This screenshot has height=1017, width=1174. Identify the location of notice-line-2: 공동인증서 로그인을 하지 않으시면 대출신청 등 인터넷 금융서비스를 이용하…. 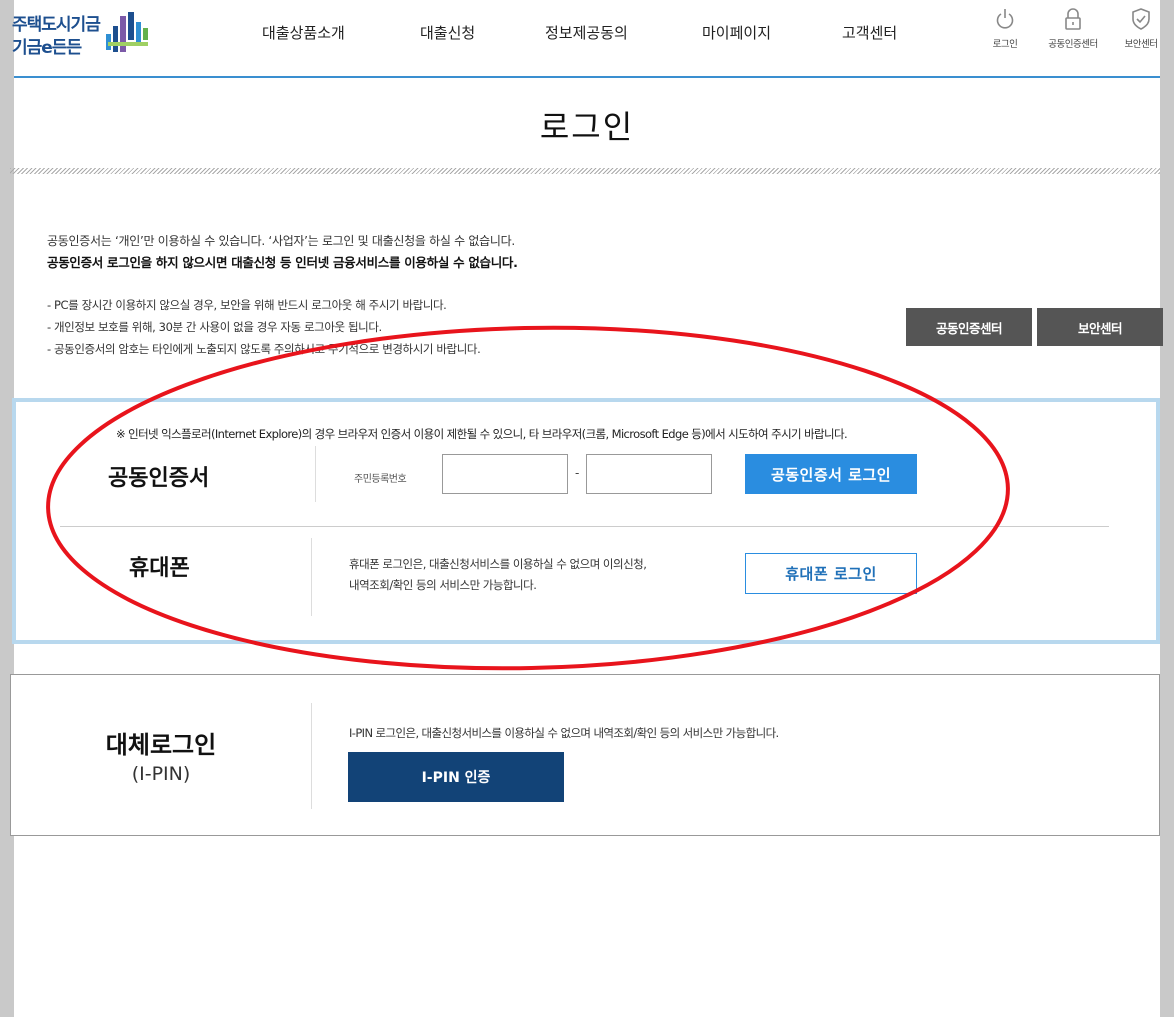
(282, 262).